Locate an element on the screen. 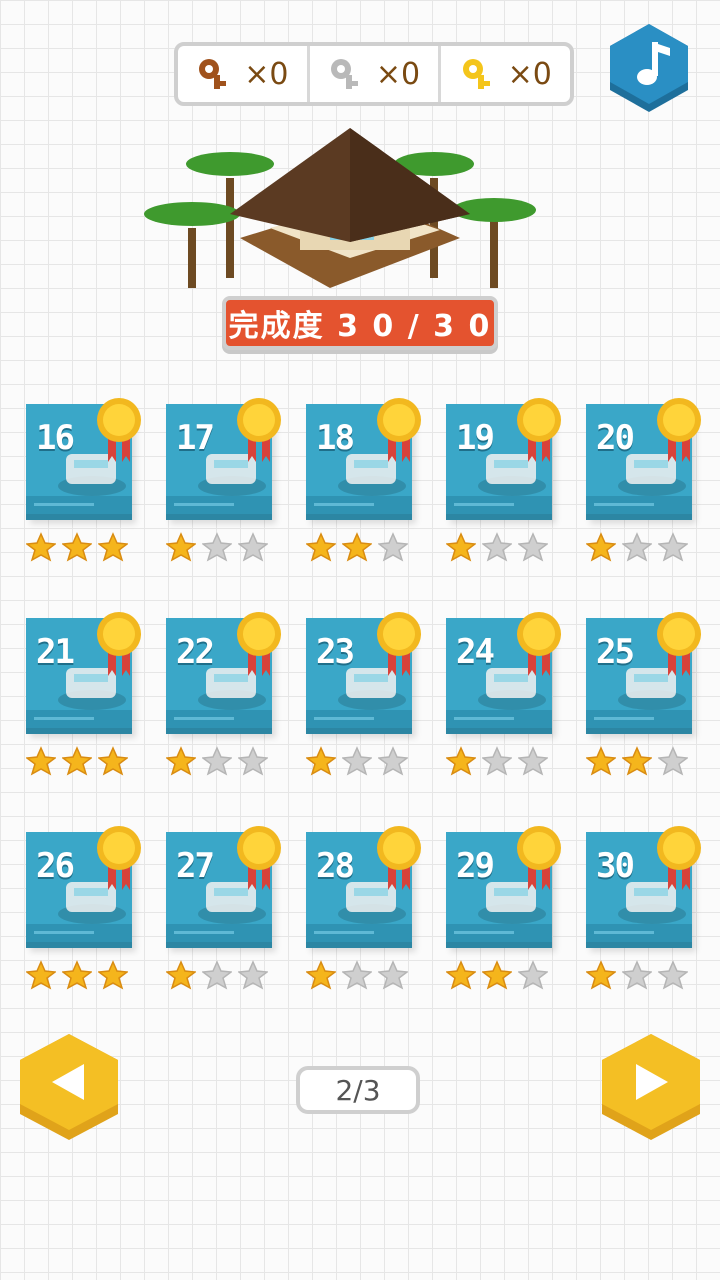 This screenshot has width=720, height=1280. level-number: 30 is located at coordinates (615, 866).